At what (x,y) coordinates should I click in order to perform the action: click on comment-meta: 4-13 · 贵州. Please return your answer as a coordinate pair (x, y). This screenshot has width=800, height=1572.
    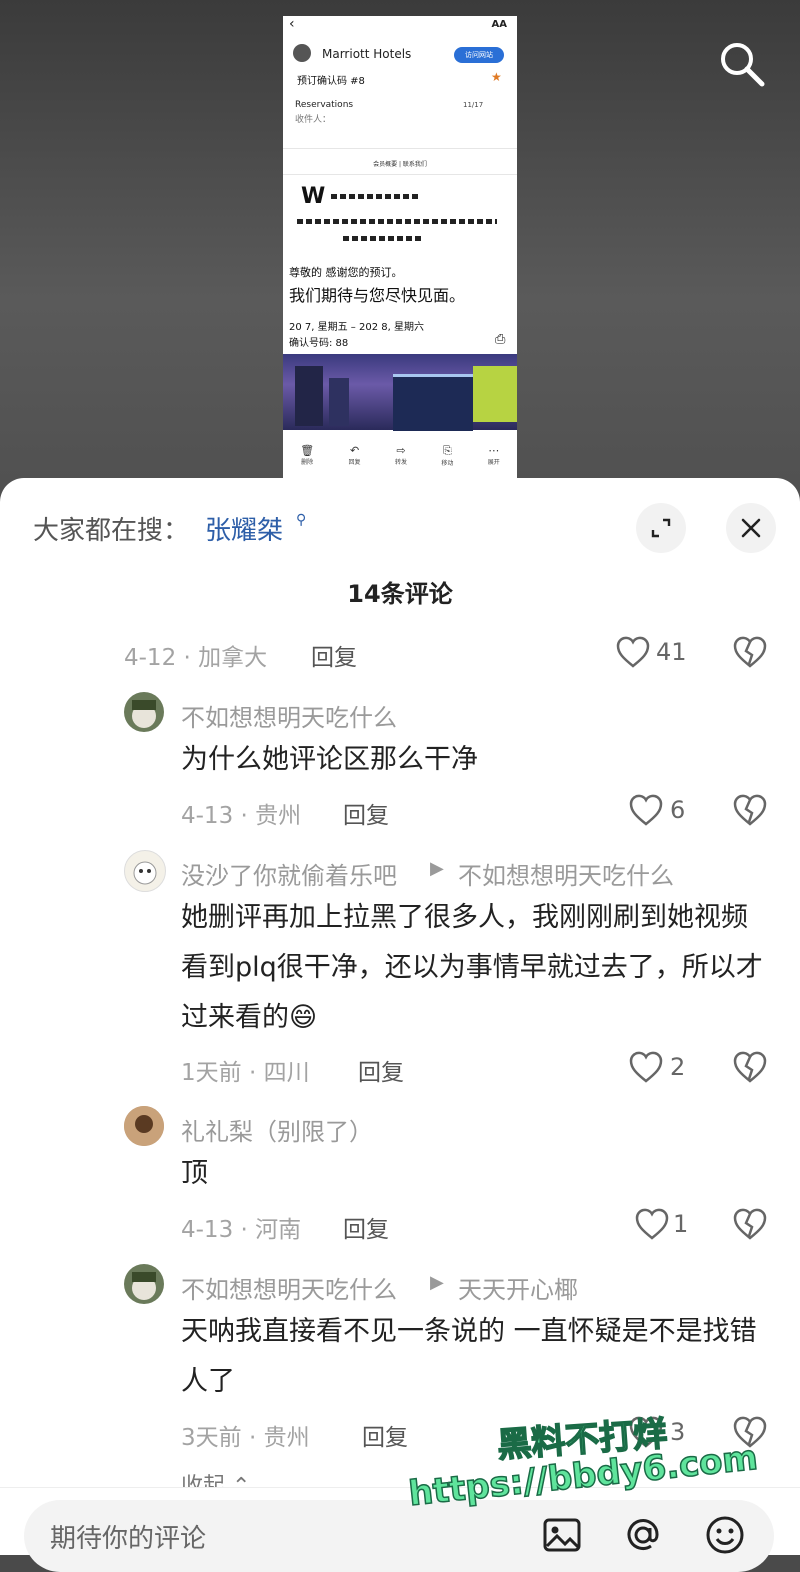
    Looking at the image, I should click on (241, 816).